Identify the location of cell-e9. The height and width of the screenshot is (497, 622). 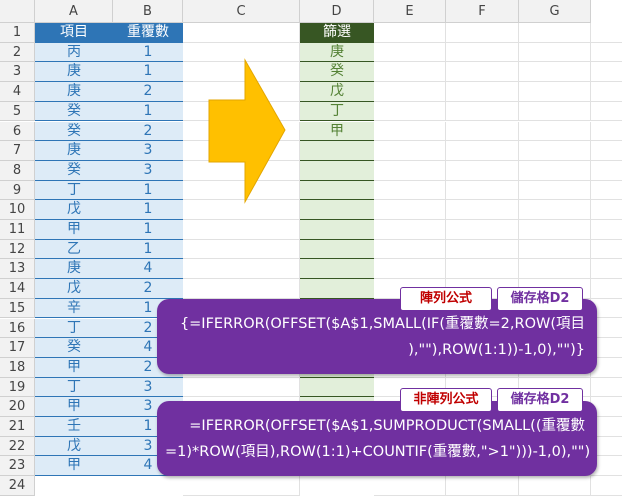
(410, 190).